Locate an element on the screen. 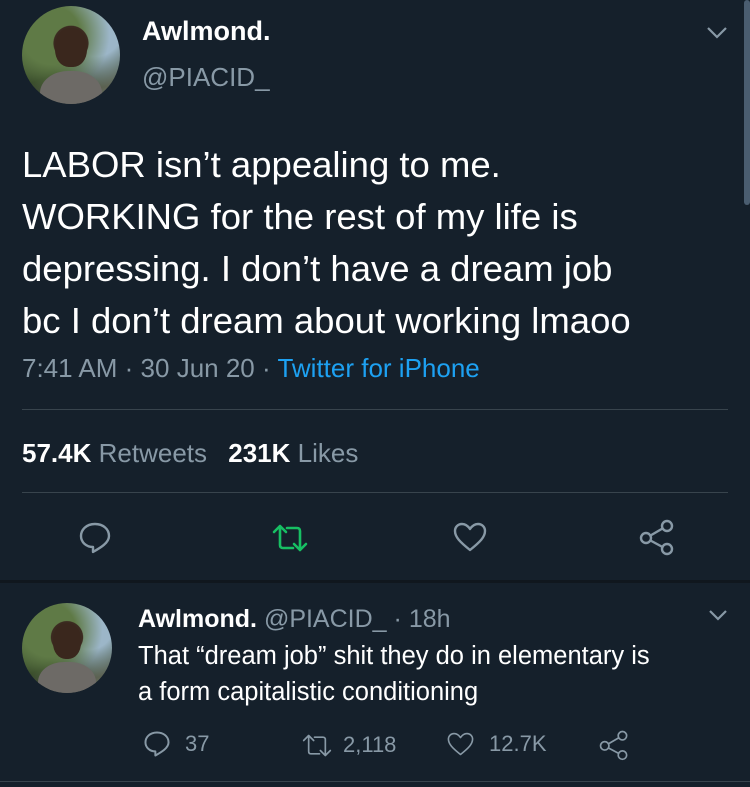  reply-count: 37 is located at coordinates (197, 743).